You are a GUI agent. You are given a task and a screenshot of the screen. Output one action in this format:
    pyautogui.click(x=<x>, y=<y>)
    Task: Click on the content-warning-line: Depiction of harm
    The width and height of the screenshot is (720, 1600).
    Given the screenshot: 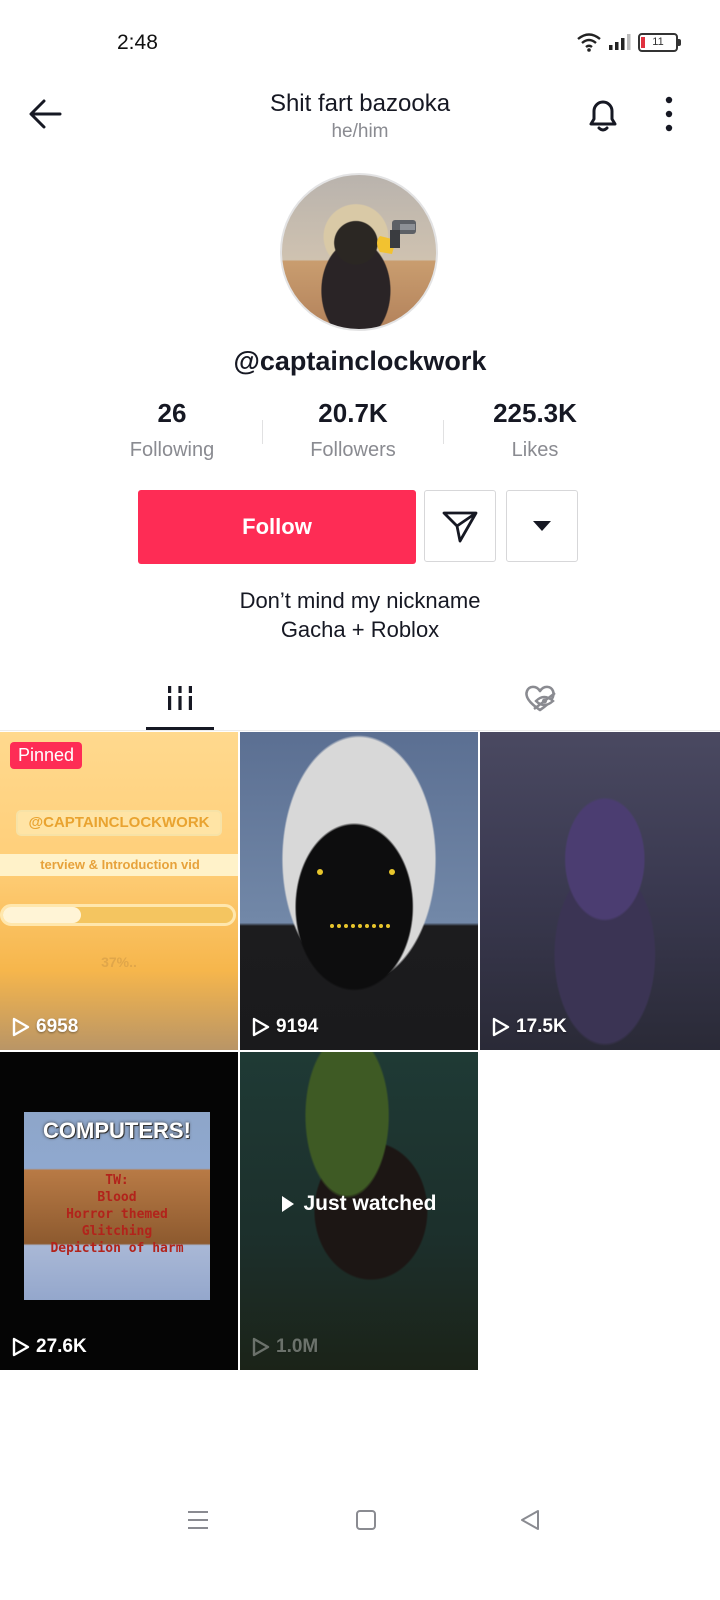 What is the action you would take?
    pyautogui.click(x=117, y=1248)
    